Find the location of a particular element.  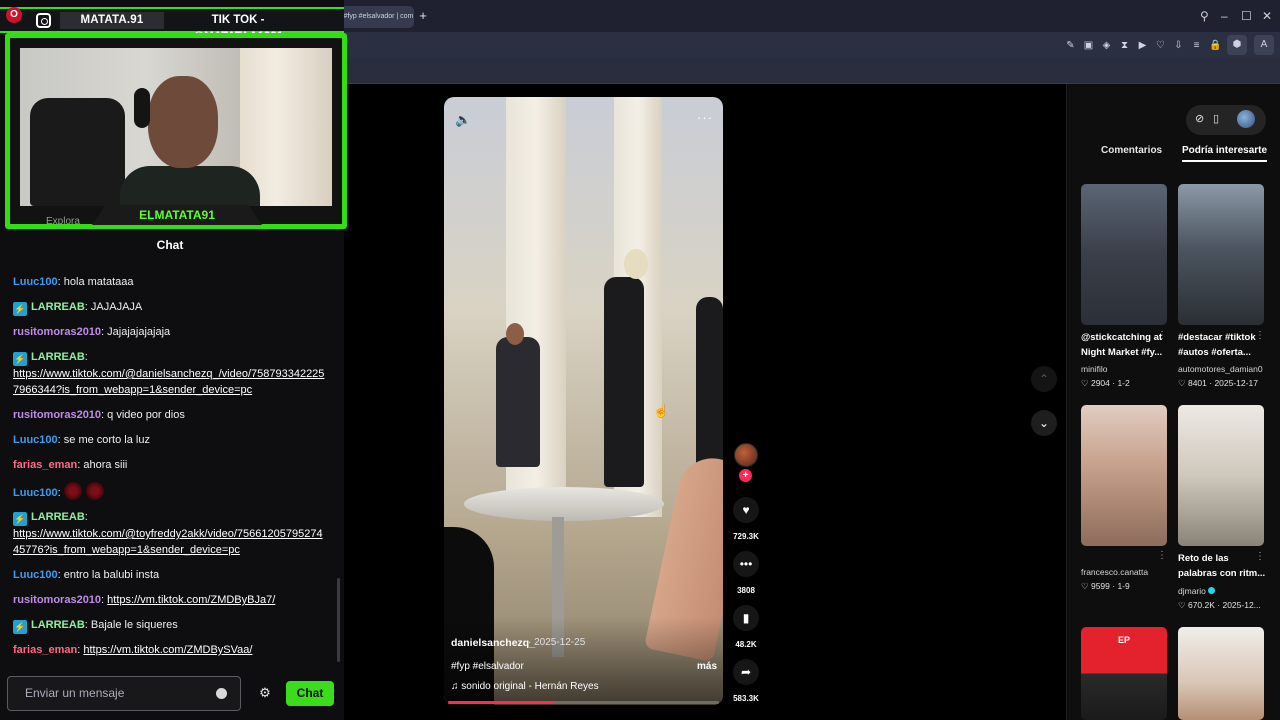

chat-link: https://vm.tiktok.com/ZMDByBJa7/ is located at coordinates (191, 600).